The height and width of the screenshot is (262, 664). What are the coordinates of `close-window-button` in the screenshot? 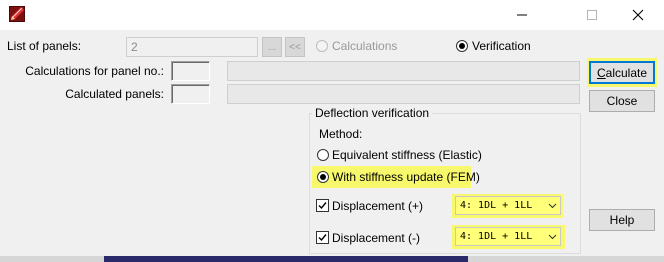 It's located at (638, 15).